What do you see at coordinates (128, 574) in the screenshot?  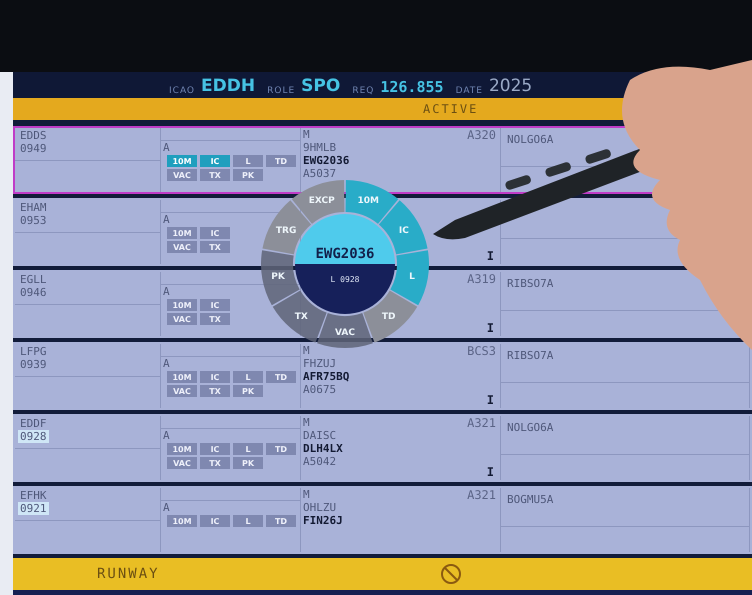 I see `runway-title: RUNWAY` at bounding box center [128, 574].